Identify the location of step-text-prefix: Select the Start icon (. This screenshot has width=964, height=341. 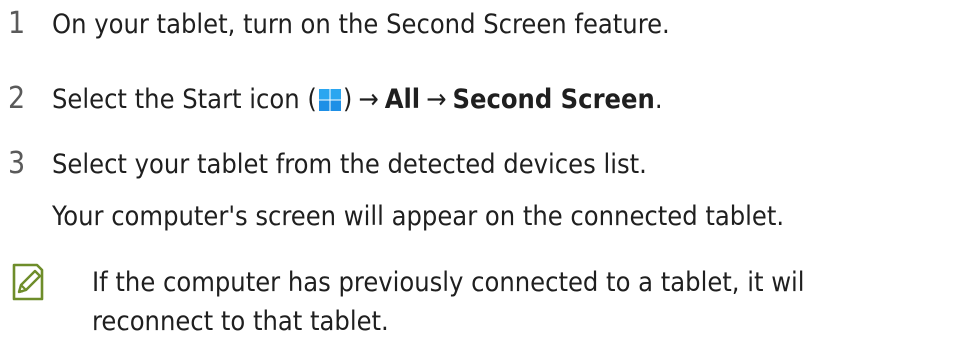
(184, 99).